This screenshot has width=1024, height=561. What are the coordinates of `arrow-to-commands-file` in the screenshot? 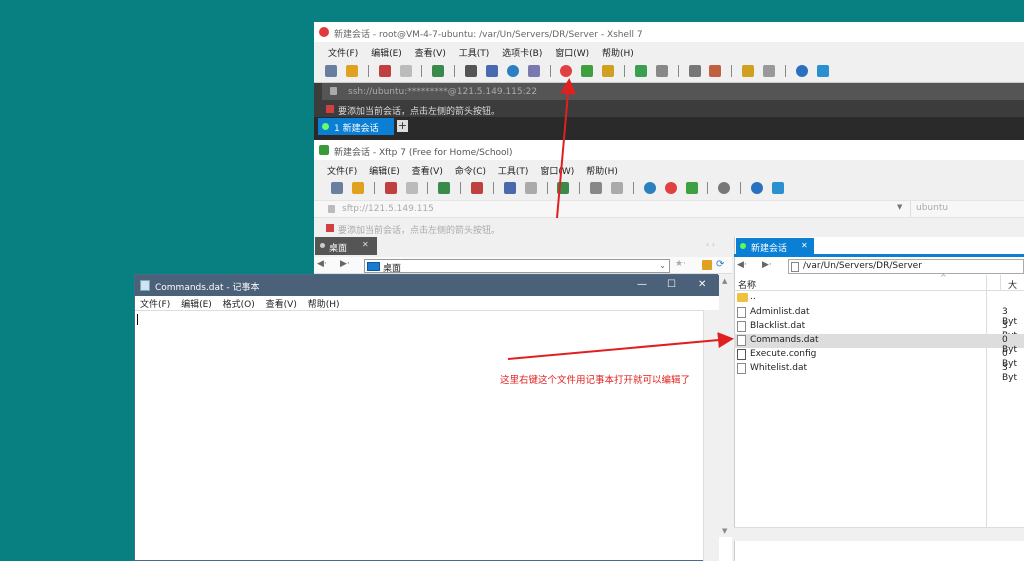 It's located at (620, 346).